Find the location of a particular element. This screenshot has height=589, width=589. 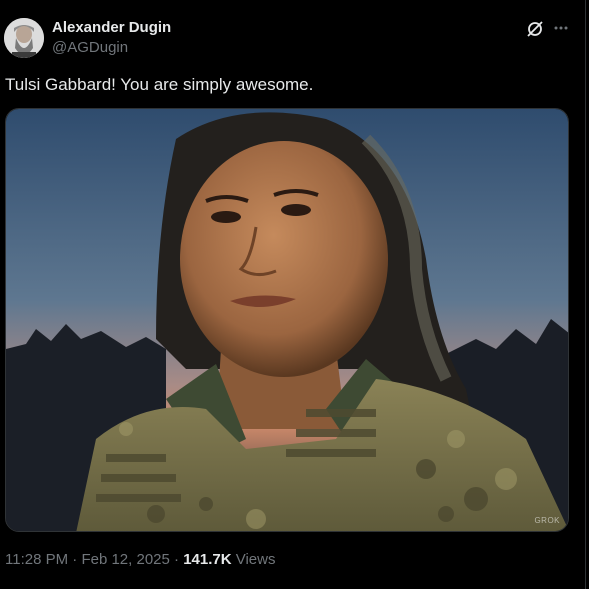

media-watermark: GROK is located at coordinates (547, 520).